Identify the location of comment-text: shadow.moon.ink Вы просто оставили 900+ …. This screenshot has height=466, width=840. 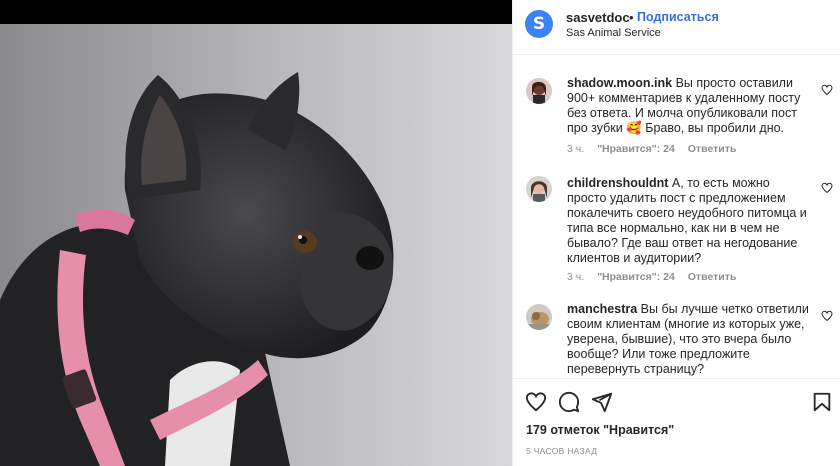
(689, 106).